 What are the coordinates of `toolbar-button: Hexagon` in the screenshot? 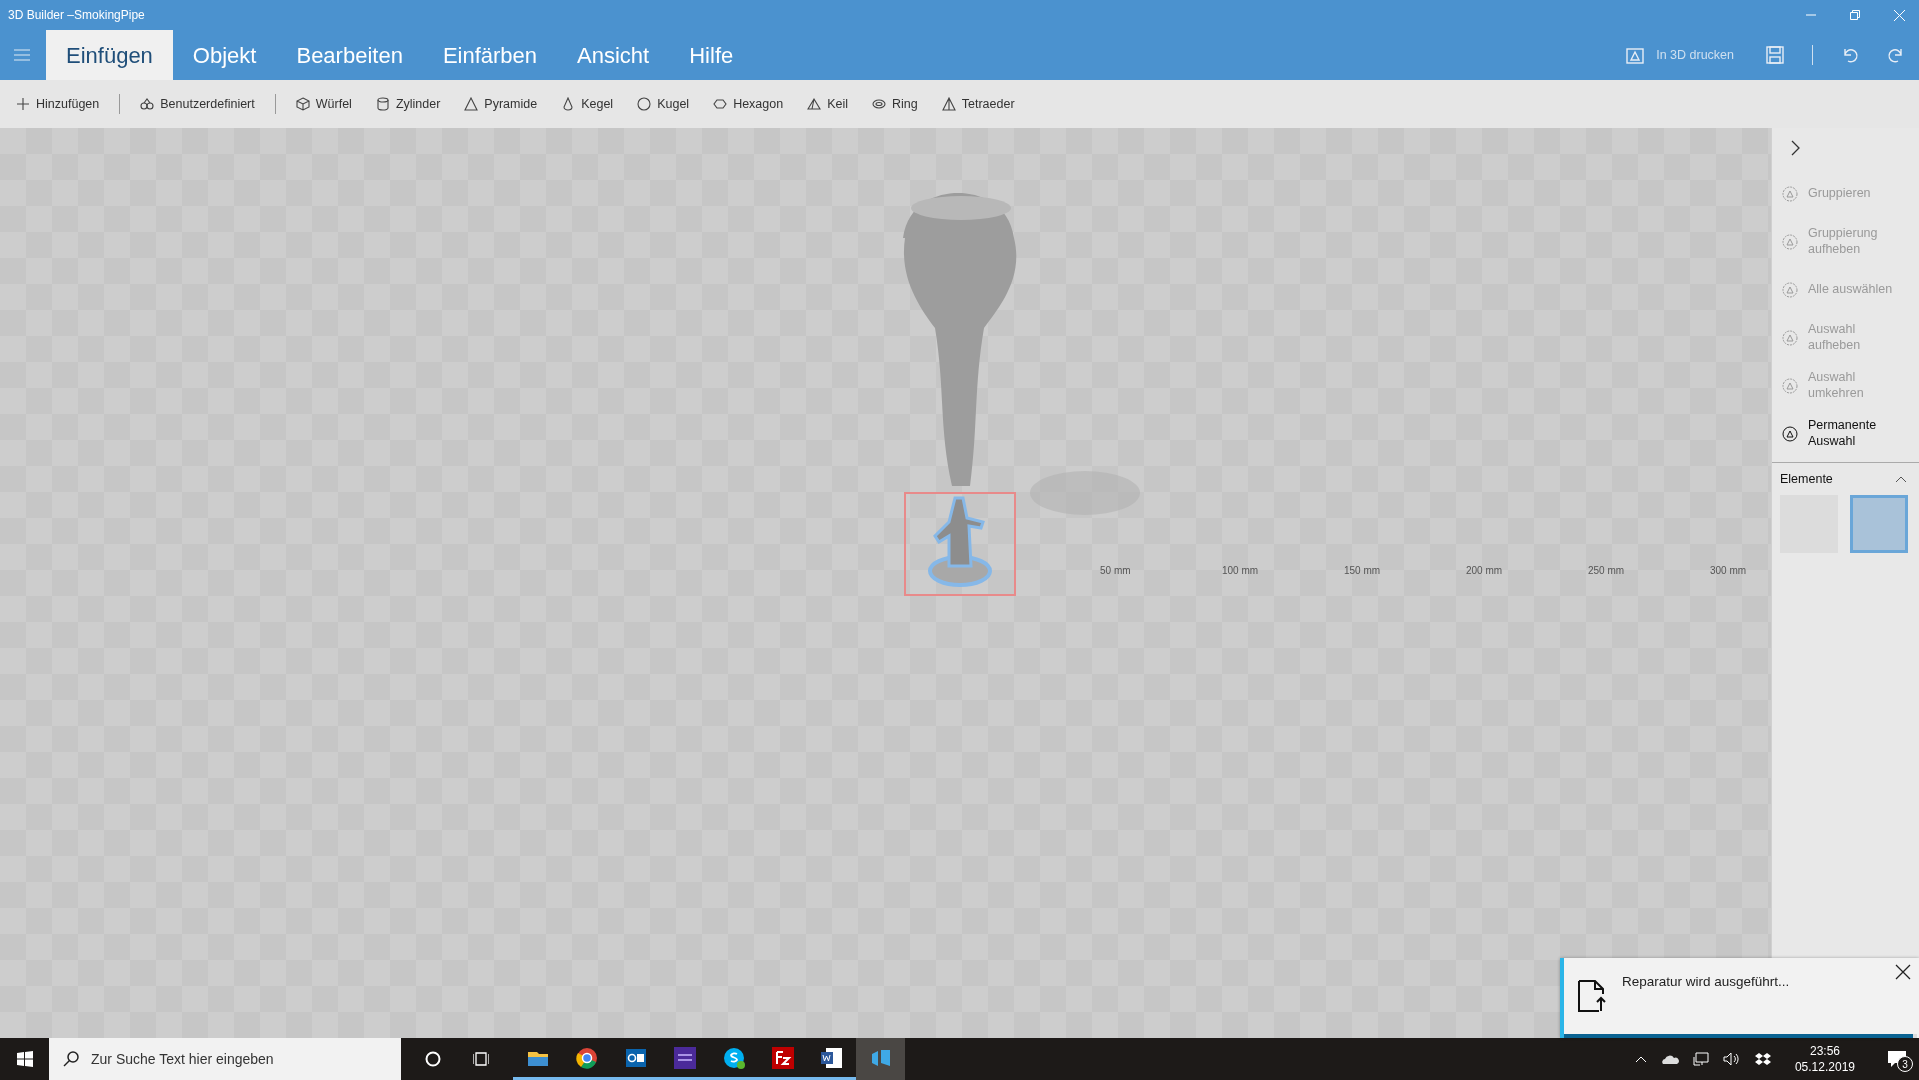 It's located at (748, 104).